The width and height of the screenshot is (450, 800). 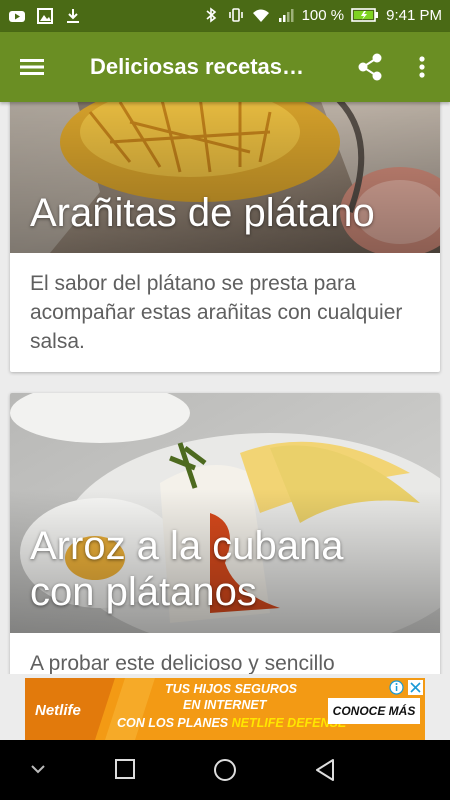 I want to click on menu-icon, so click(x=32, y=67).